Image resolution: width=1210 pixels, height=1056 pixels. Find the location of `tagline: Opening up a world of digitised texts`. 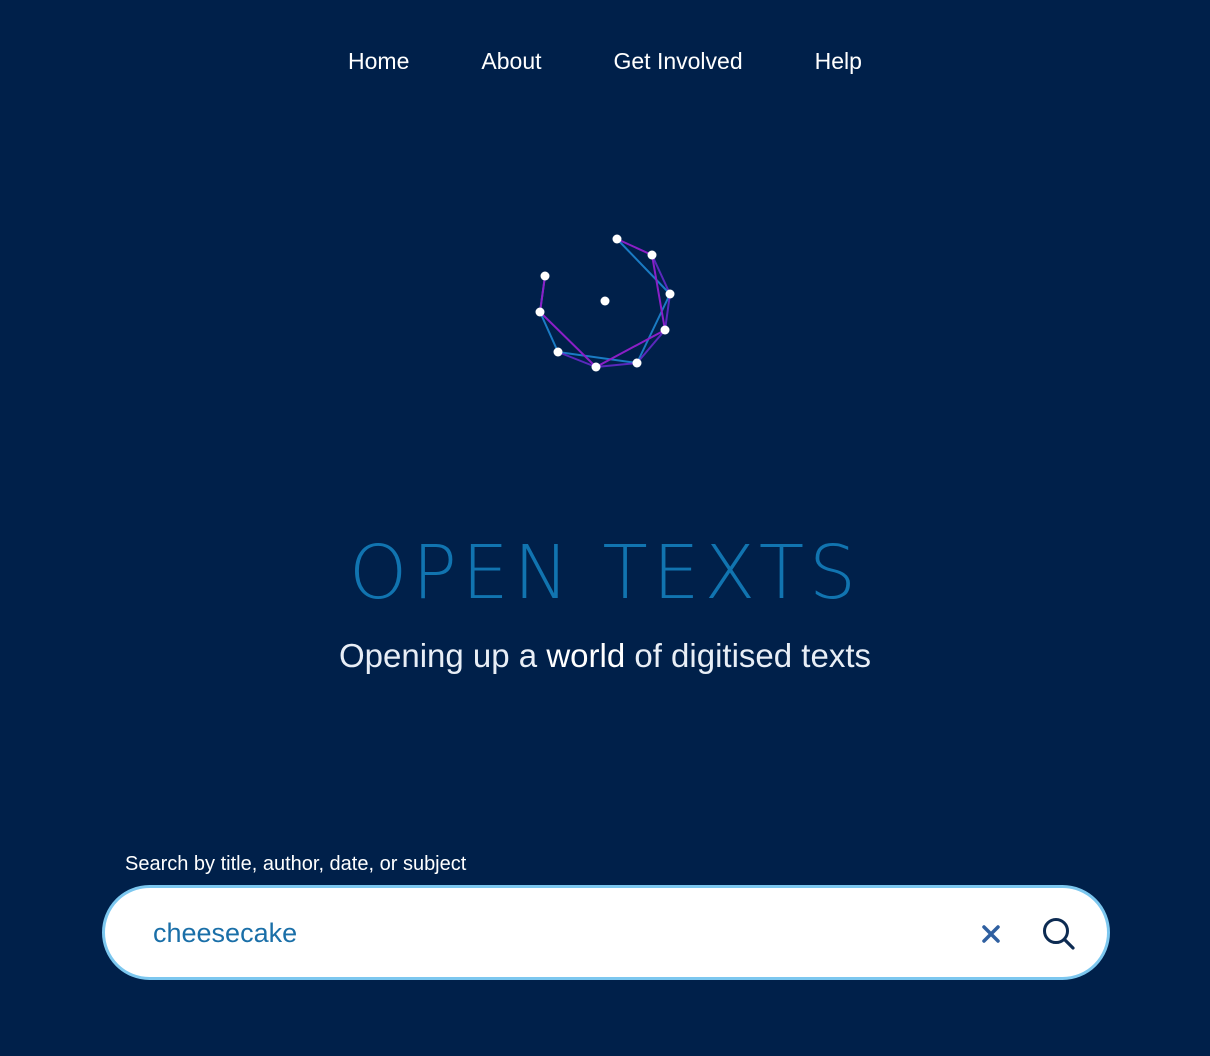

tagline: Opening up a world of digitised texts is located at coordinates (605, 656).